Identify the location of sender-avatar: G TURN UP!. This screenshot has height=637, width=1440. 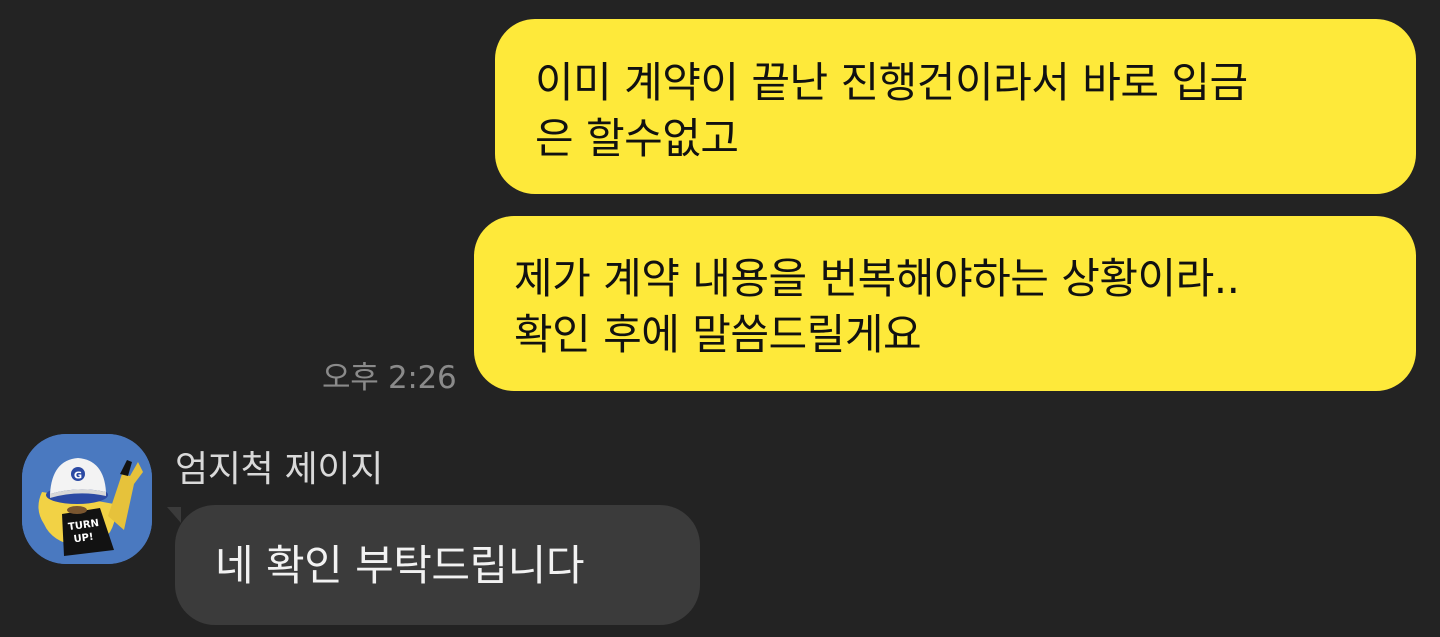
(87, 499).